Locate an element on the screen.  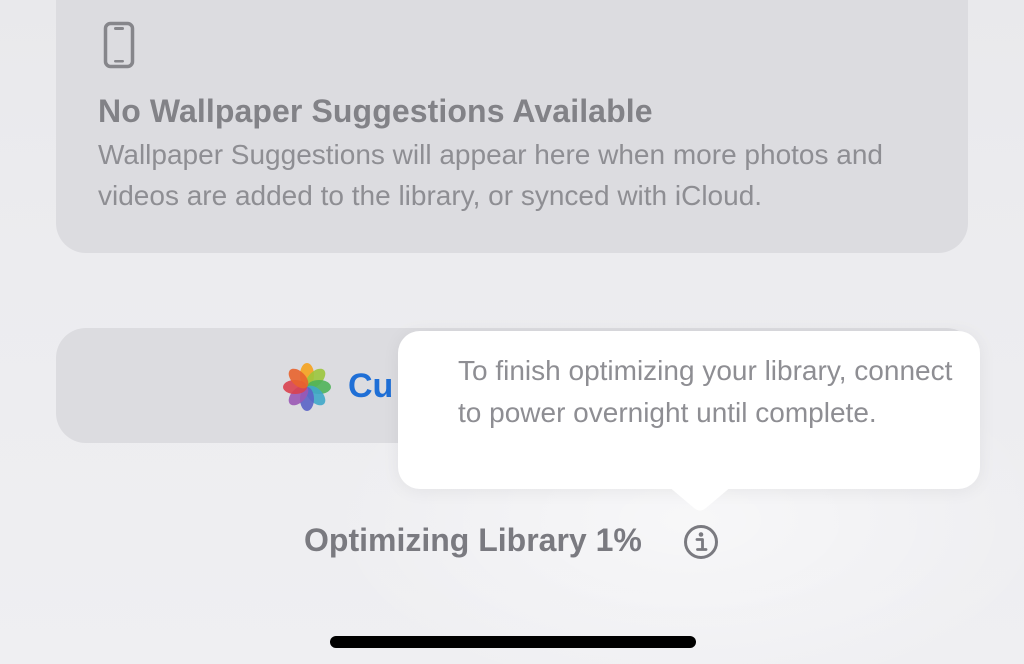
home-indicator is located at coordinates (513, 642).